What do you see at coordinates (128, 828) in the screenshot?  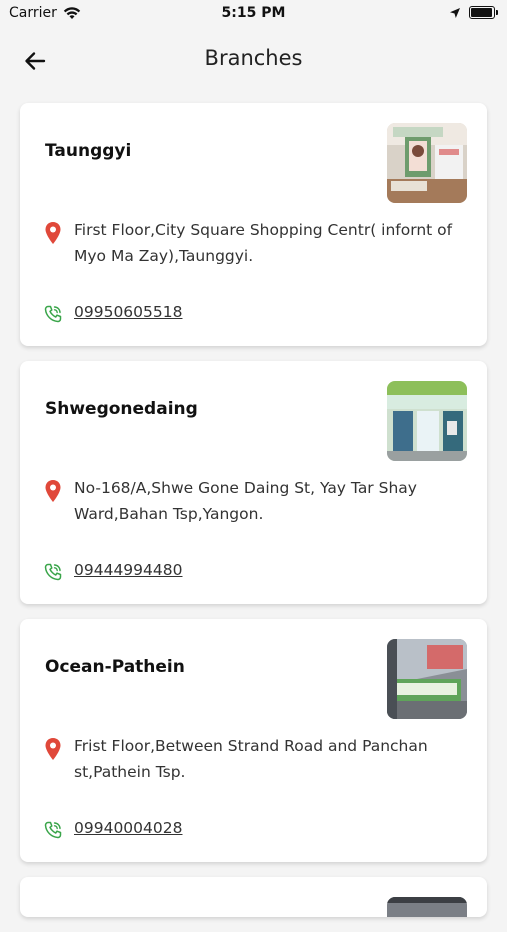 I see `branch-phone-link: 09940004028` at bounding box center [128, 828].